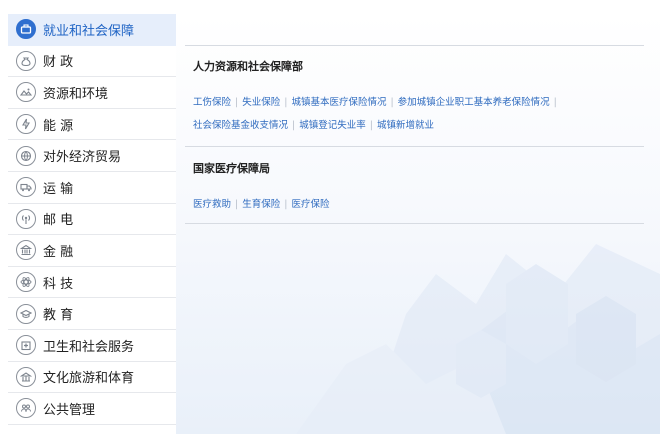 The height and width of the screenshot is (434, 660). I want to click on dataset-link-medical-assistance: 医疗救助, so click(212, 204).